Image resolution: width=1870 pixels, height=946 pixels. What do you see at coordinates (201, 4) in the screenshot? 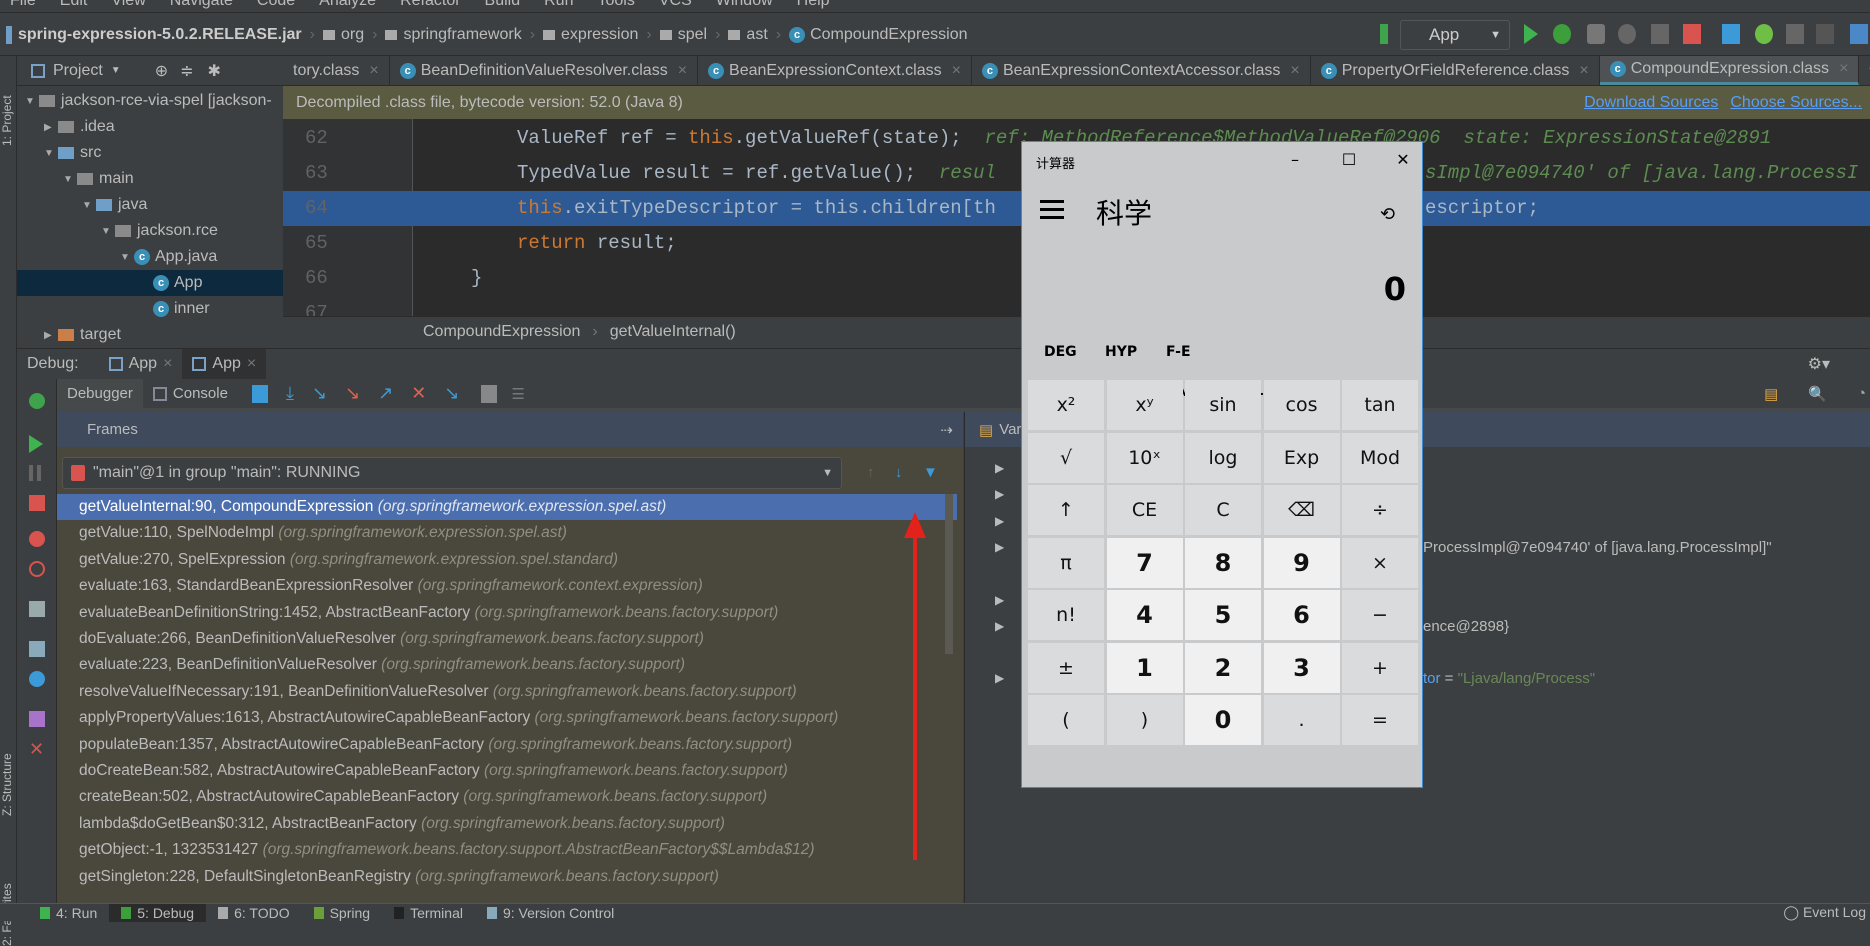
I see `menu-navigate: Navigate` at bounding box center [201, 4].